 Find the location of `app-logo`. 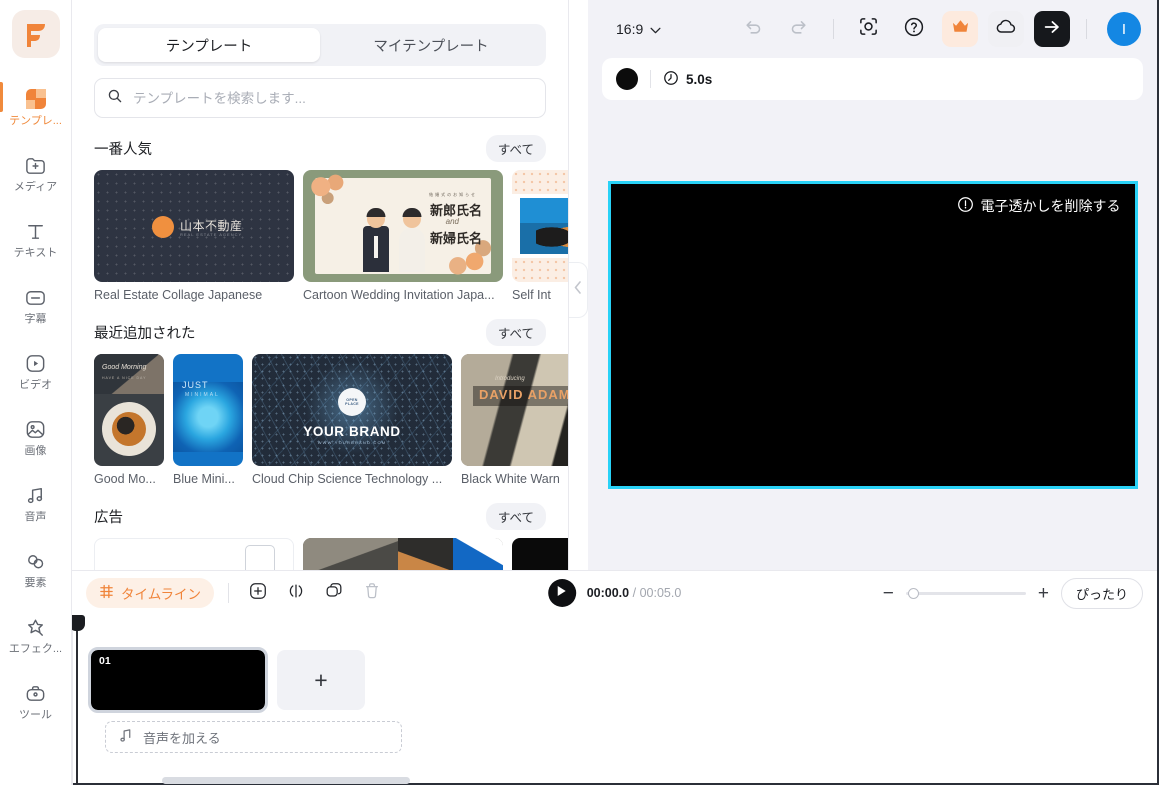

app-logo is located at coordinates (35, 34).